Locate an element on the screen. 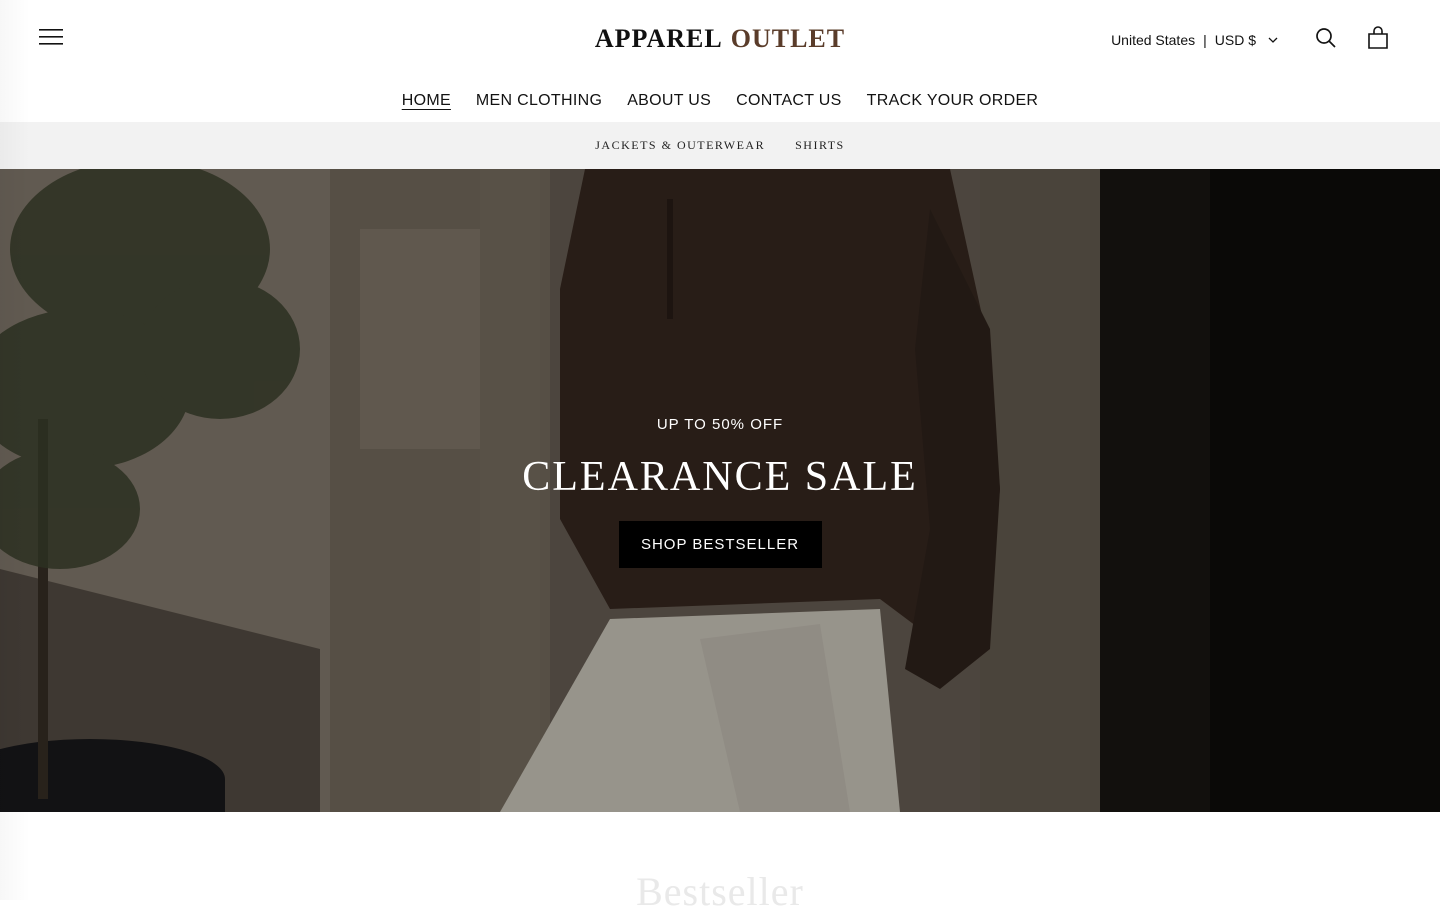 This screenshot has height=915, width=1440. category-subnav: JACKETS & OUTERWEAR SHIRTS is located at coordinates (720, 145).